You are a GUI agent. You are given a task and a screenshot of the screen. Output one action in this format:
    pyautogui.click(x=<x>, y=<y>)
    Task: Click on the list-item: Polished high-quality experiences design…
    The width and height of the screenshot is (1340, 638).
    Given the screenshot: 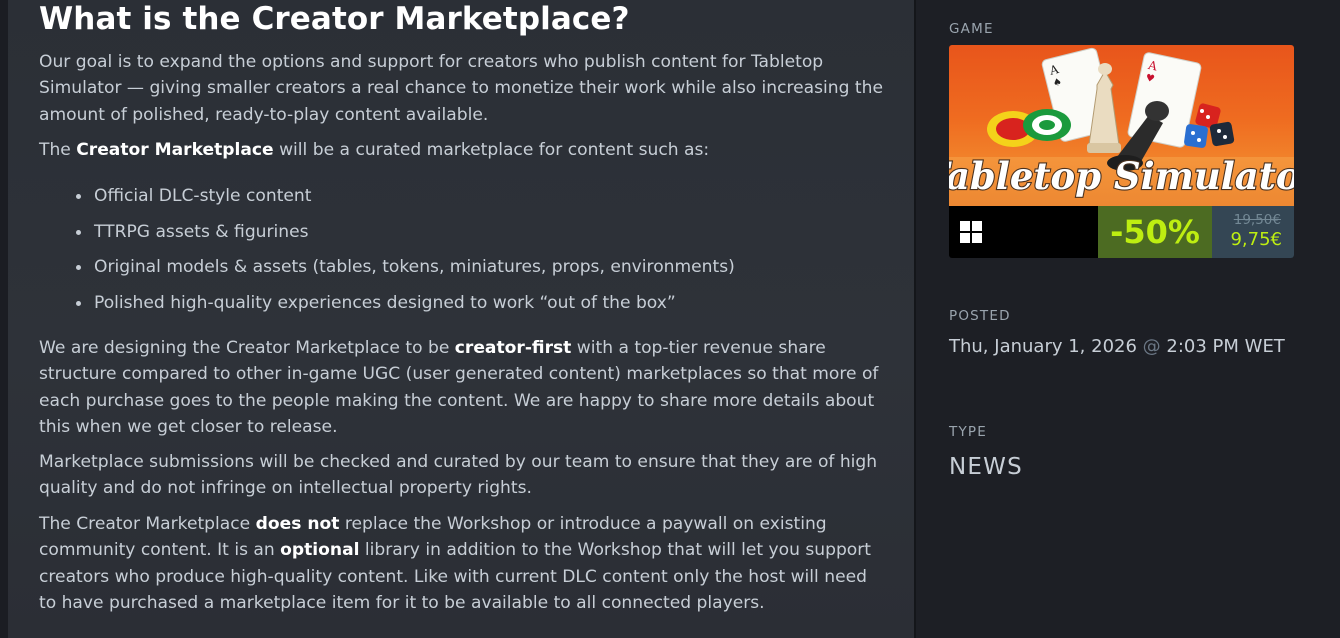 What is the action you would take?
    pyautogui.click(x=459, y=307)
    